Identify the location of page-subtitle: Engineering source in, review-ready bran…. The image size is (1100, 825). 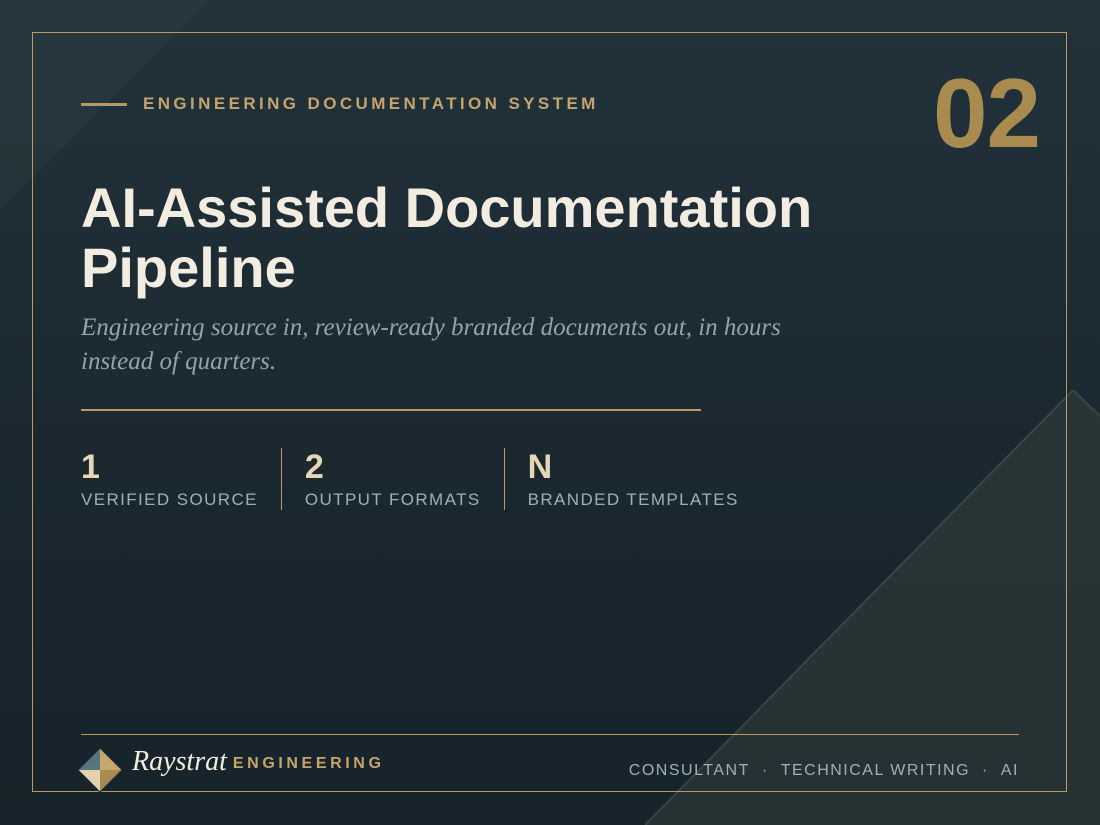
(431, 344).